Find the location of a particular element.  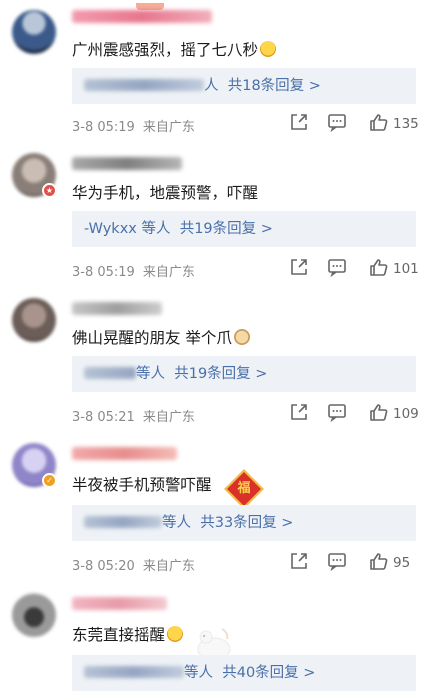

sticker-label: 福 is located at coordinates (244, 488).